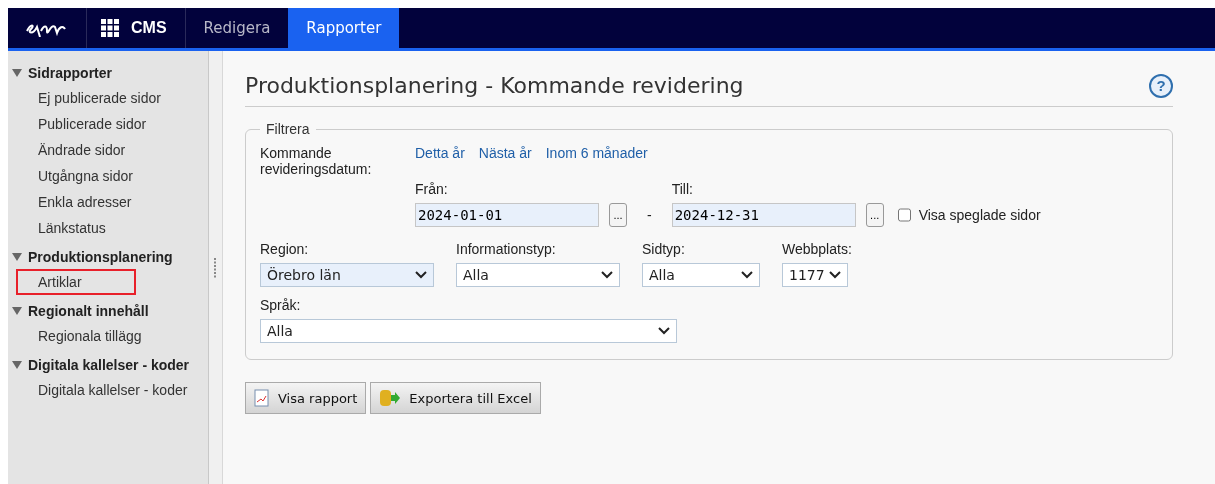 This screenshot has height=484, width=1215. What do you see at coordinates (110, 365) in the screenshot?
I see `group-header: Digitala kallelser - koder` at bounding box center [110, 365].